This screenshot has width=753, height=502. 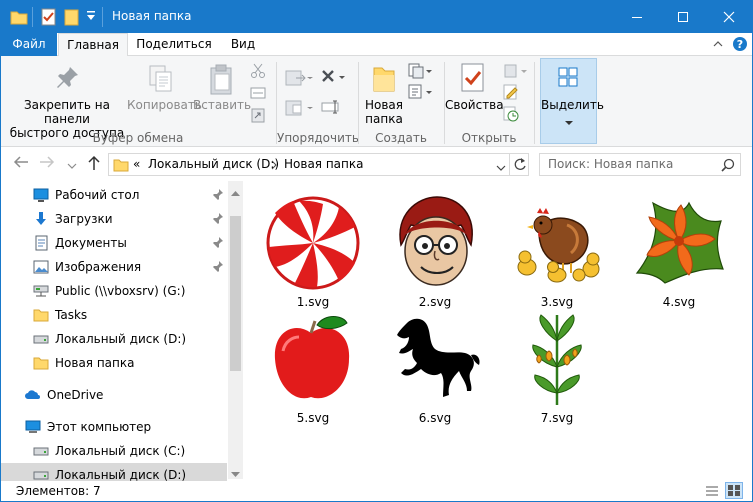 What do you see at coordinates (501, 168) in the screenshot?
I see `address-dropdown-icon` at bounding box center [501, 168].